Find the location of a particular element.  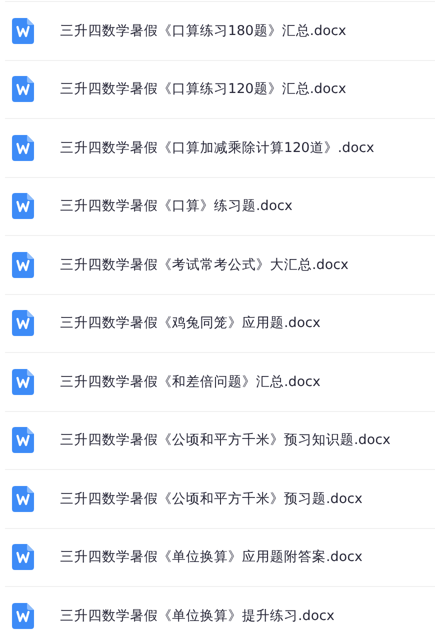

file-name: 三升四数学暑假《单位换算》提升练习.docx is located at coordinates (197, 616).